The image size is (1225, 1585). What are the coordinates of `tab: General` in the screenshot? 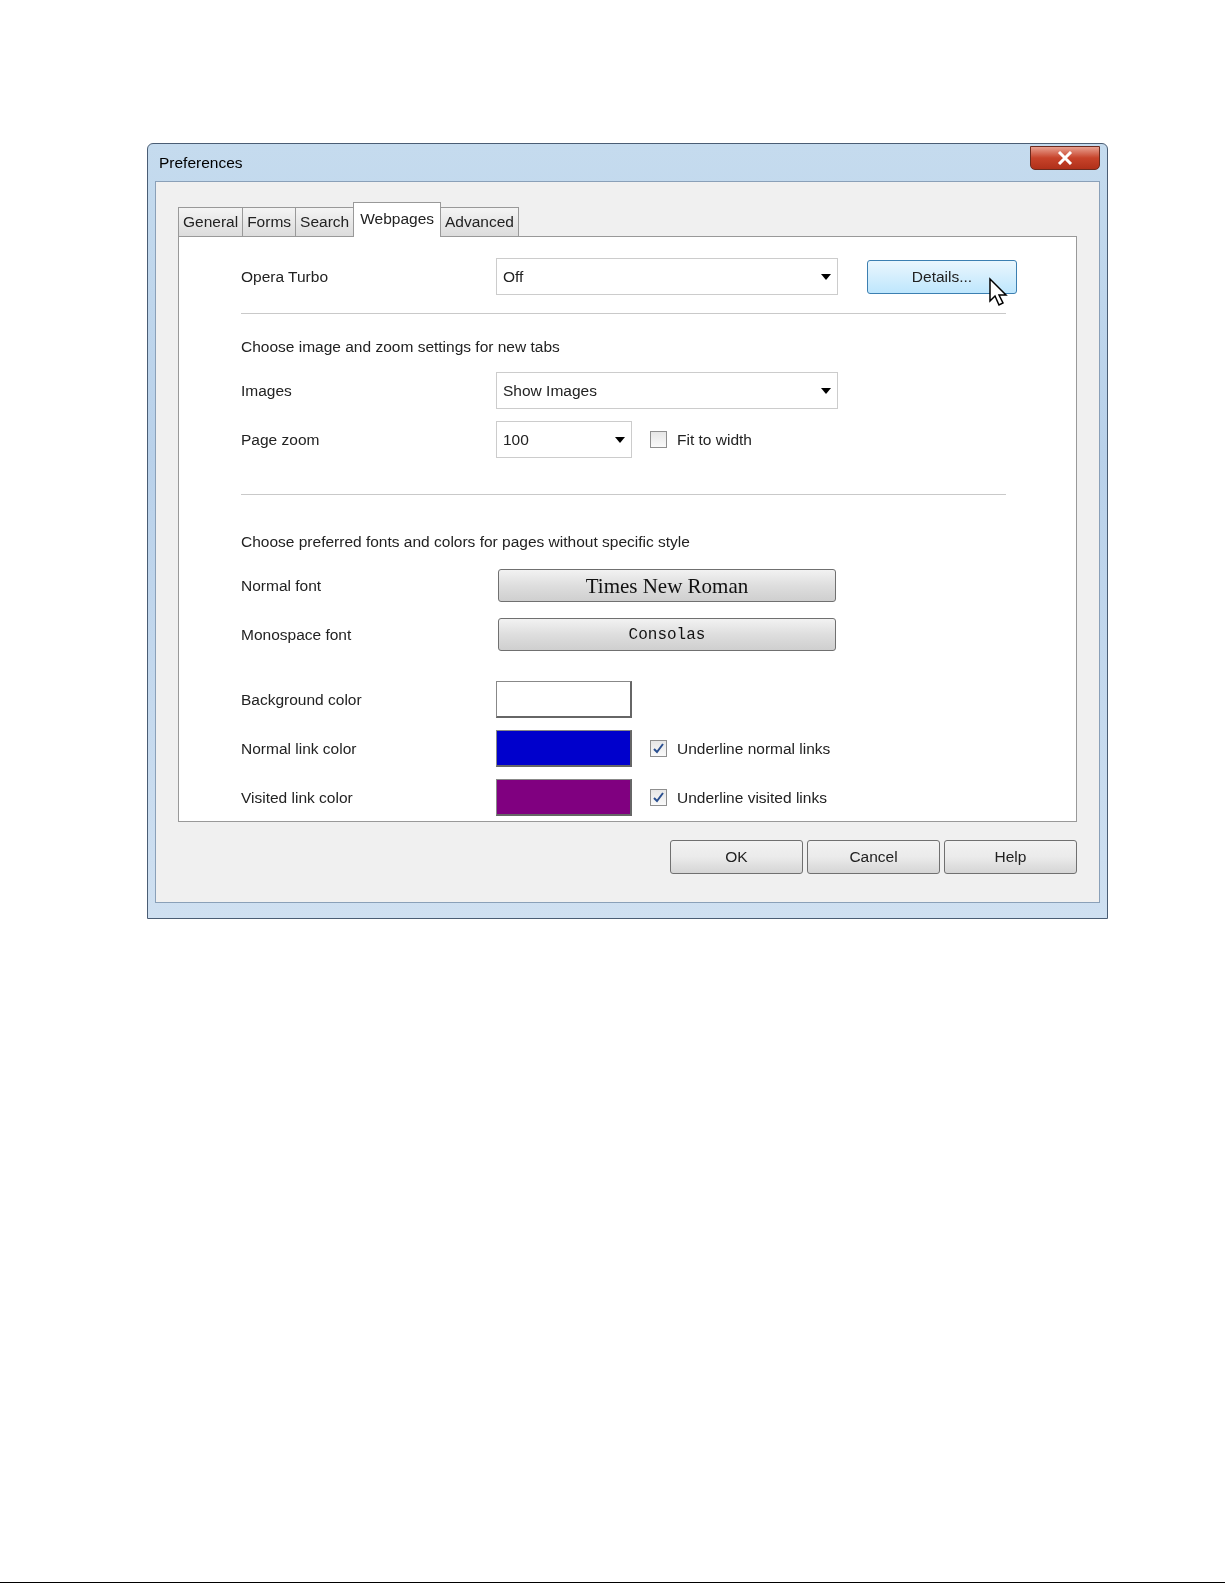 It's located at (211, 221).